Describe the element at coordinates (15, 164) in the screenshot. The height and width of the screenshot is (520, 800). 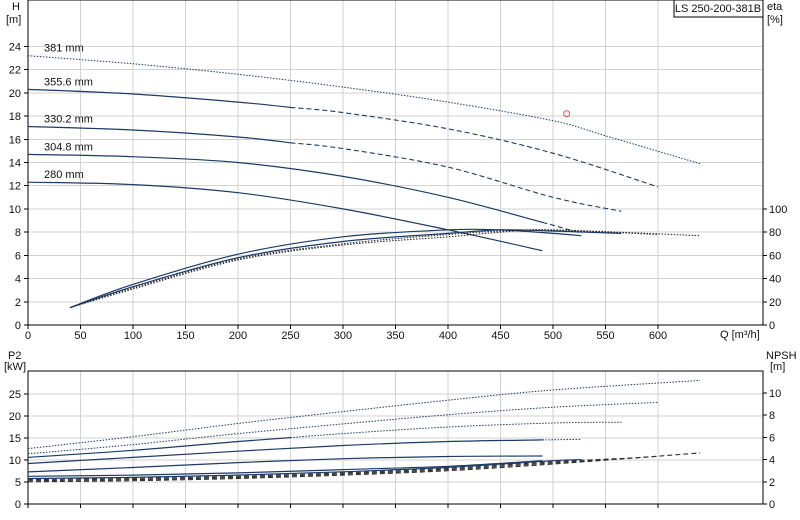
I see `top-y-left-tick-label: 14` at that location.